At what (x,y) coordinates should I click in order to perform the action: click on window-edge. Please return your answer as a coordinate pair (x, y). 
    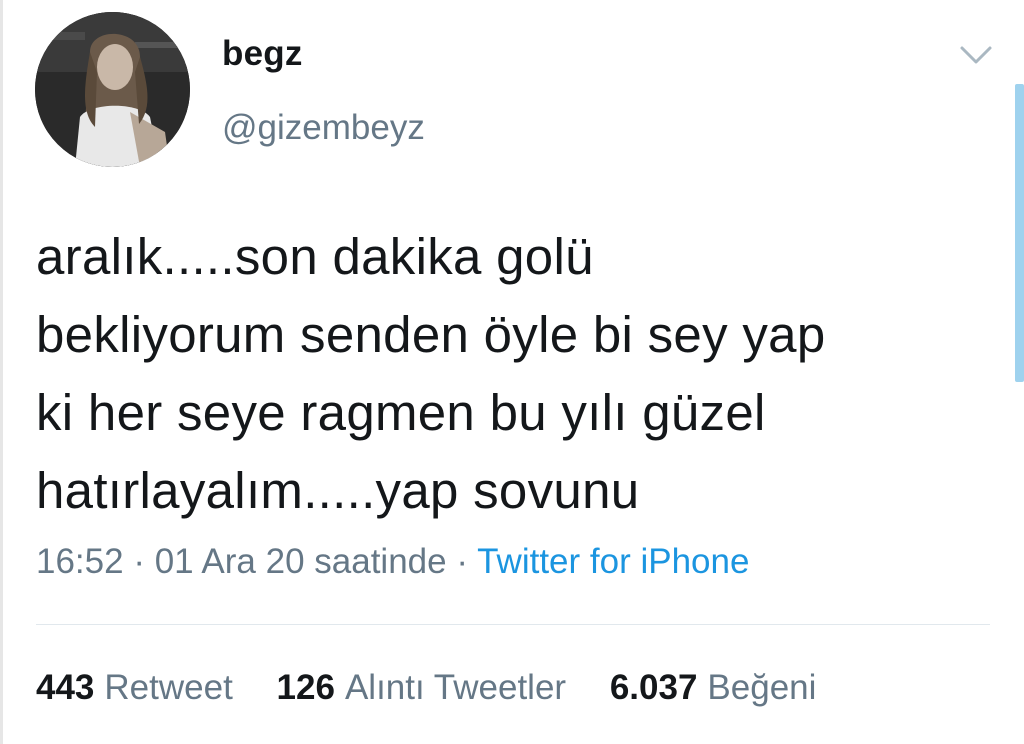
    Looking at the image, I should click on (1, 372).